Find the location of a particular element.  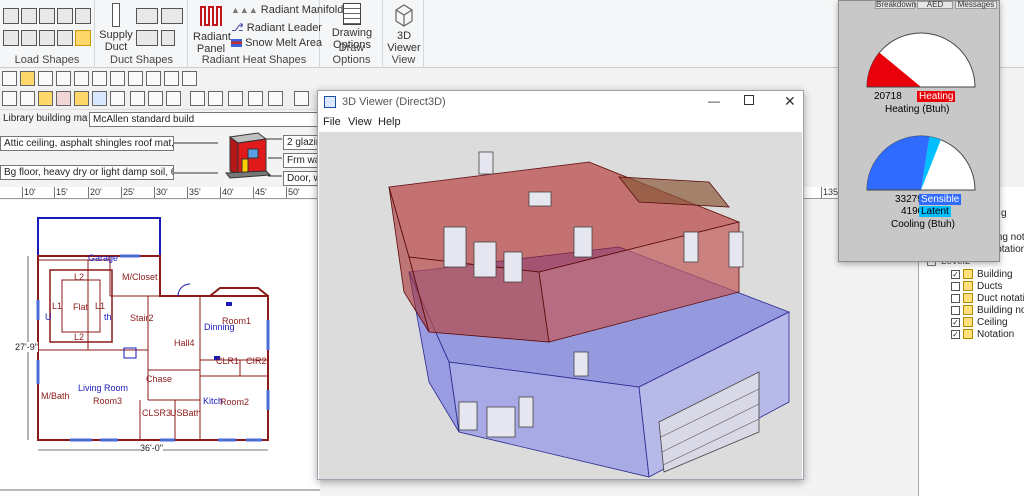

menu-view: View is located at coordinates (360, 122).